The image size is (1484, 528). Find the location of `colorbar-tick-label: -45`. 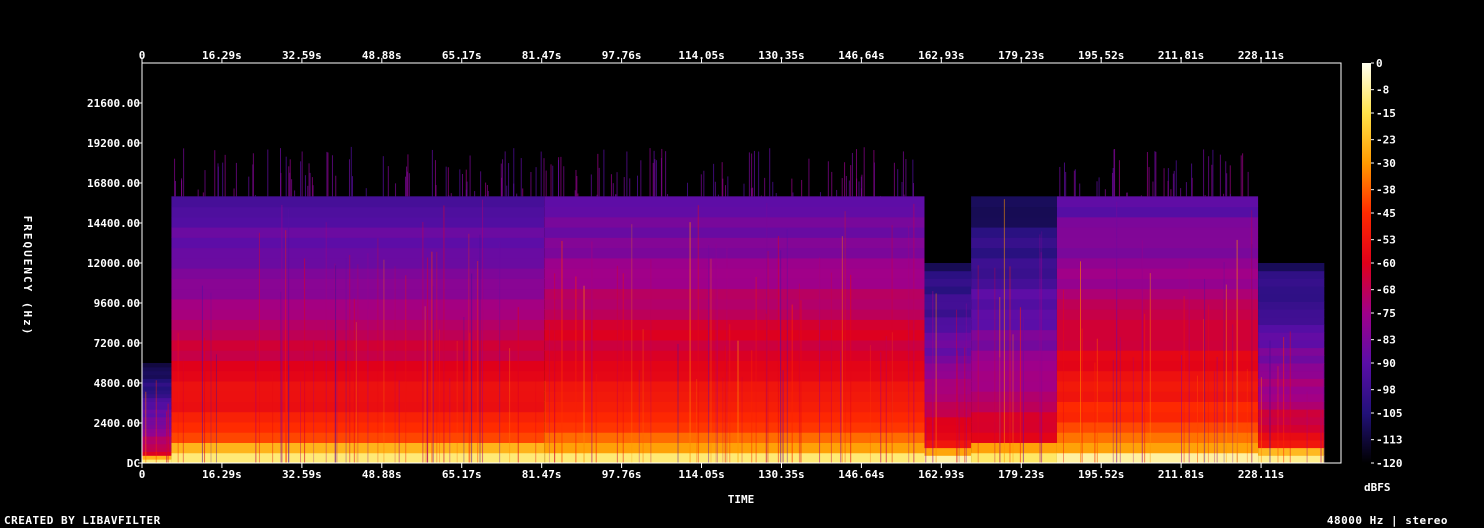

colorbar-tick-label: -45 is located at coordinates (1386, 213).